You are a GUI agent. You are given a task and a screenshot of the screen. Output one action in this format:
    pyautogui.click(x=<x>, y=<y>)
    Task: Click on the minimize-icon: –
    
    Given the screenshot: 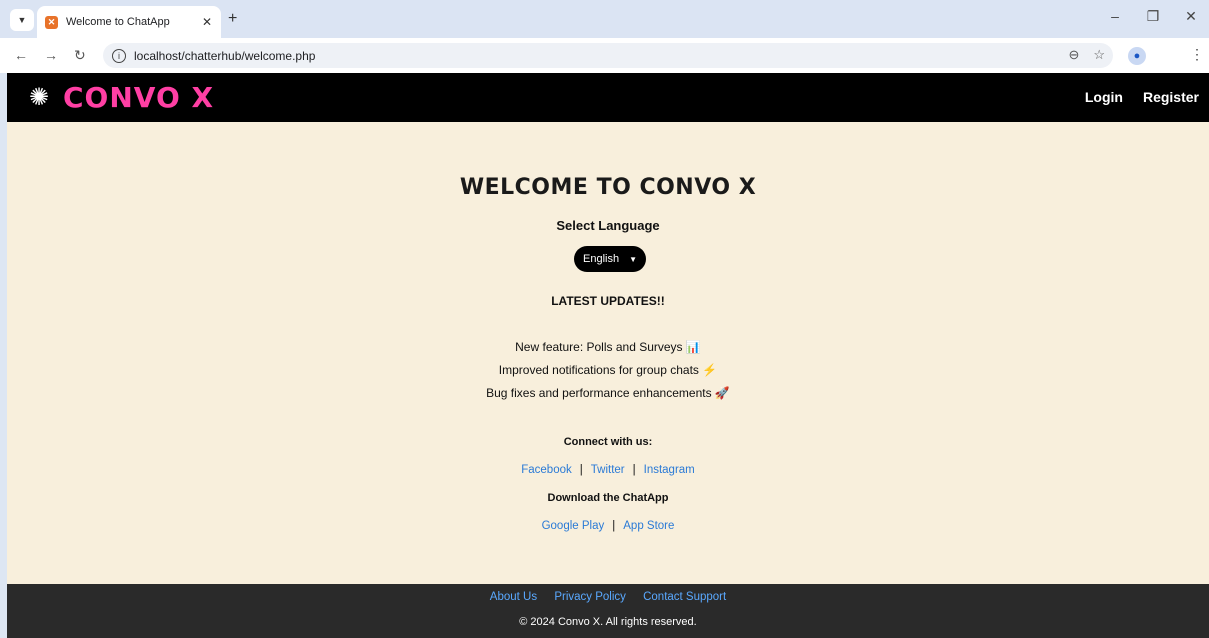 What is the action you would take?
    pyautogui.click(x=1115, y=16)
    